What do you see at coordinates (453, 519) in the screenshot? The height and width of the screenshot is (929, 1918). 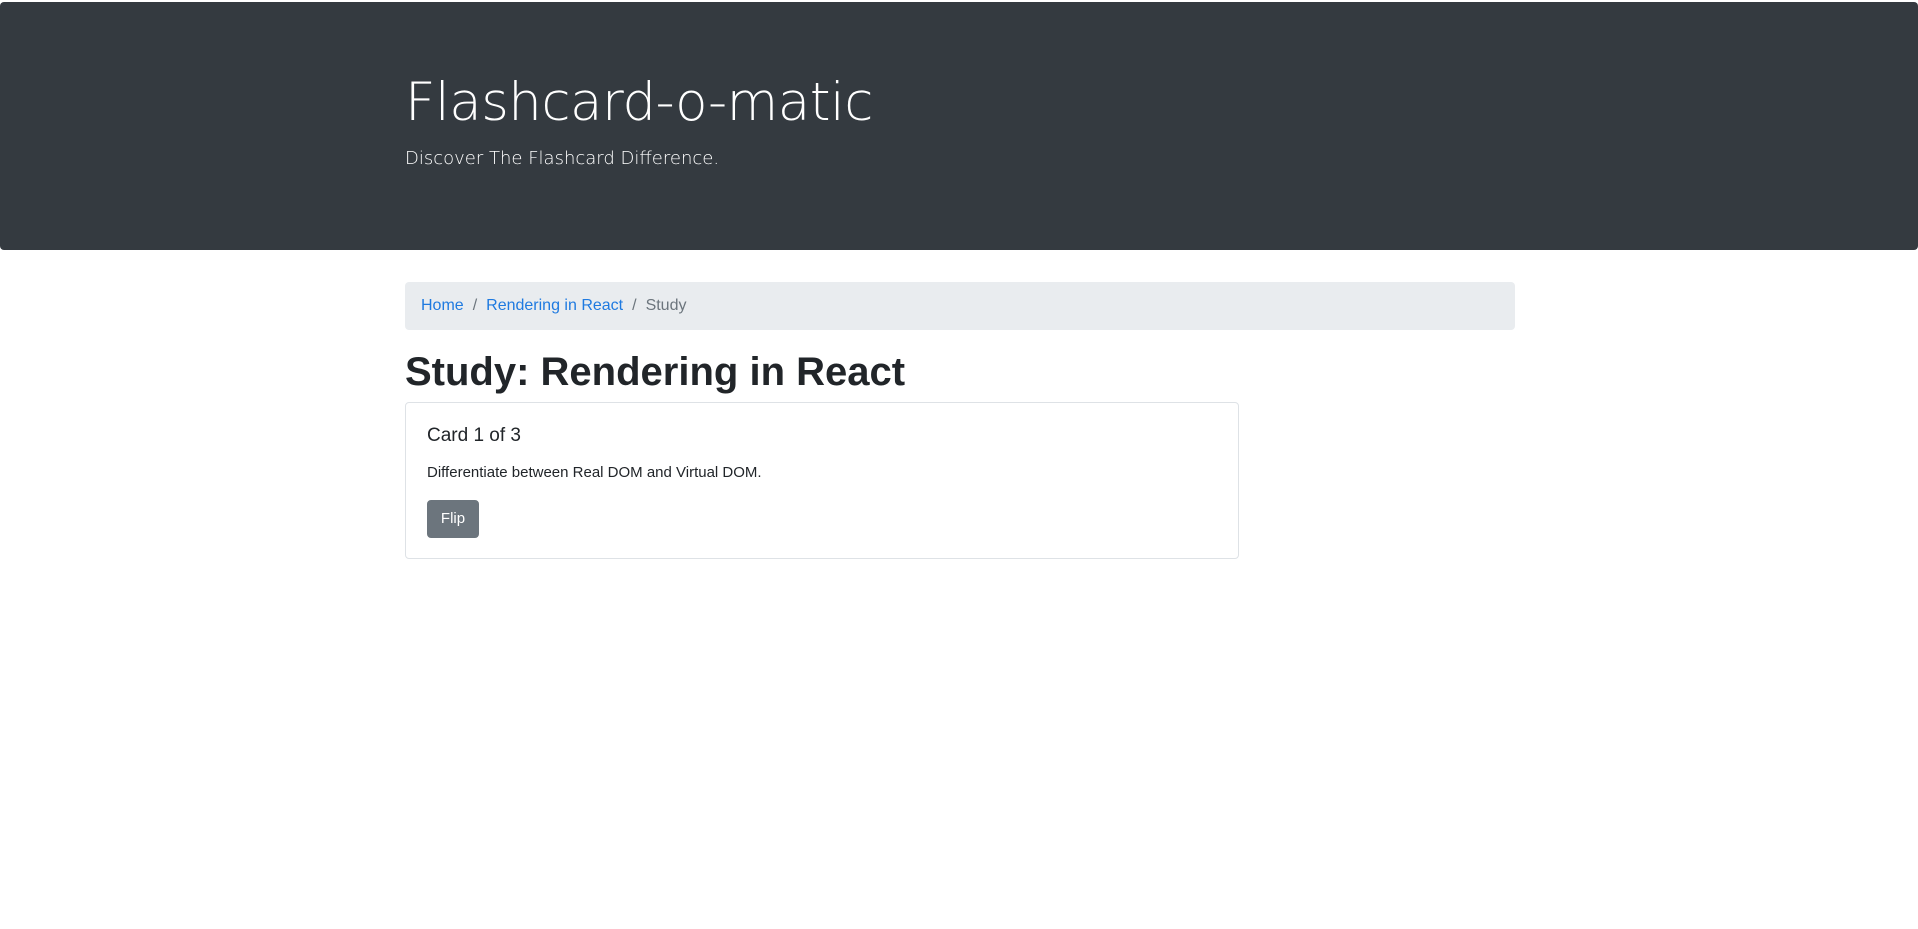 I see `flip-button: Flip` at bounding box center [453, 519].